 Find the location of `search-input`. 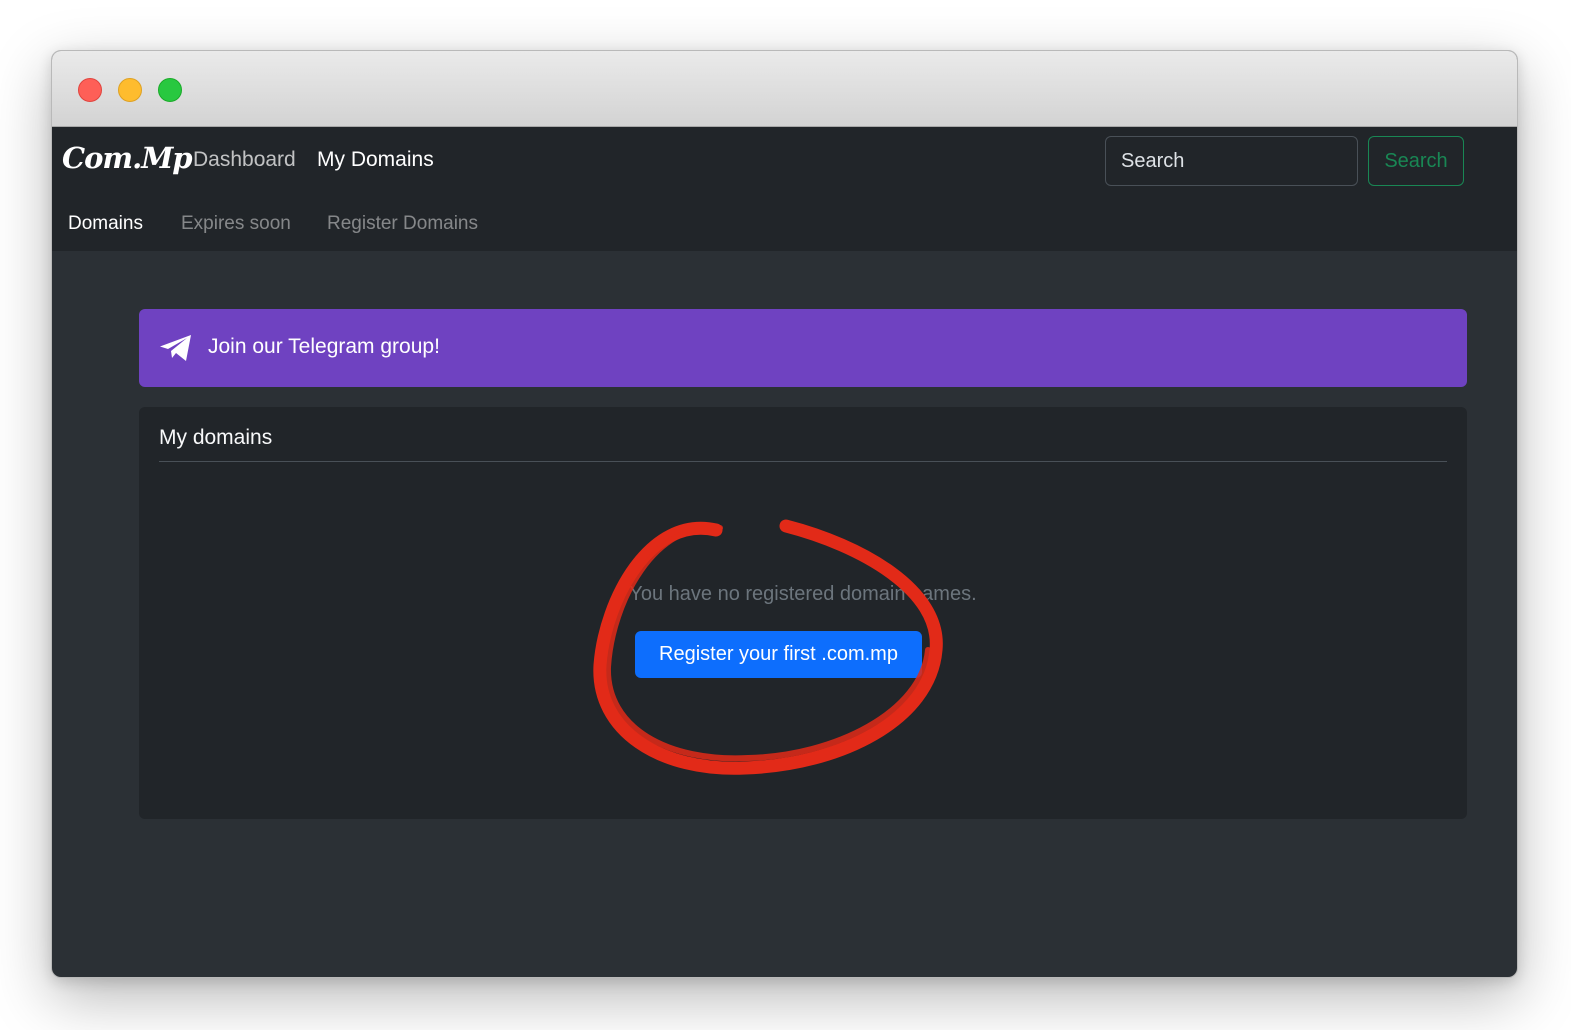

search-input is located at coordinates (1231, 161).